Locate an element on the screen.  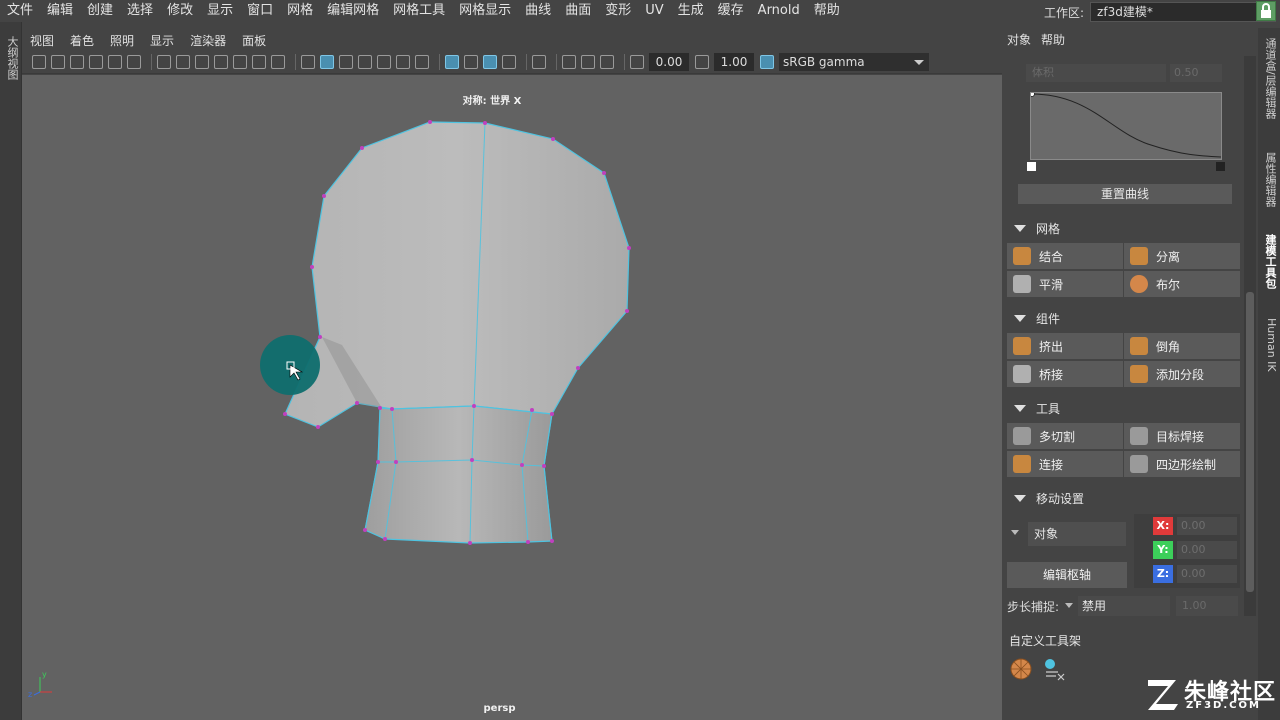
color-space-dropdown: sRGB gamma is located at coordinates (854, 61).